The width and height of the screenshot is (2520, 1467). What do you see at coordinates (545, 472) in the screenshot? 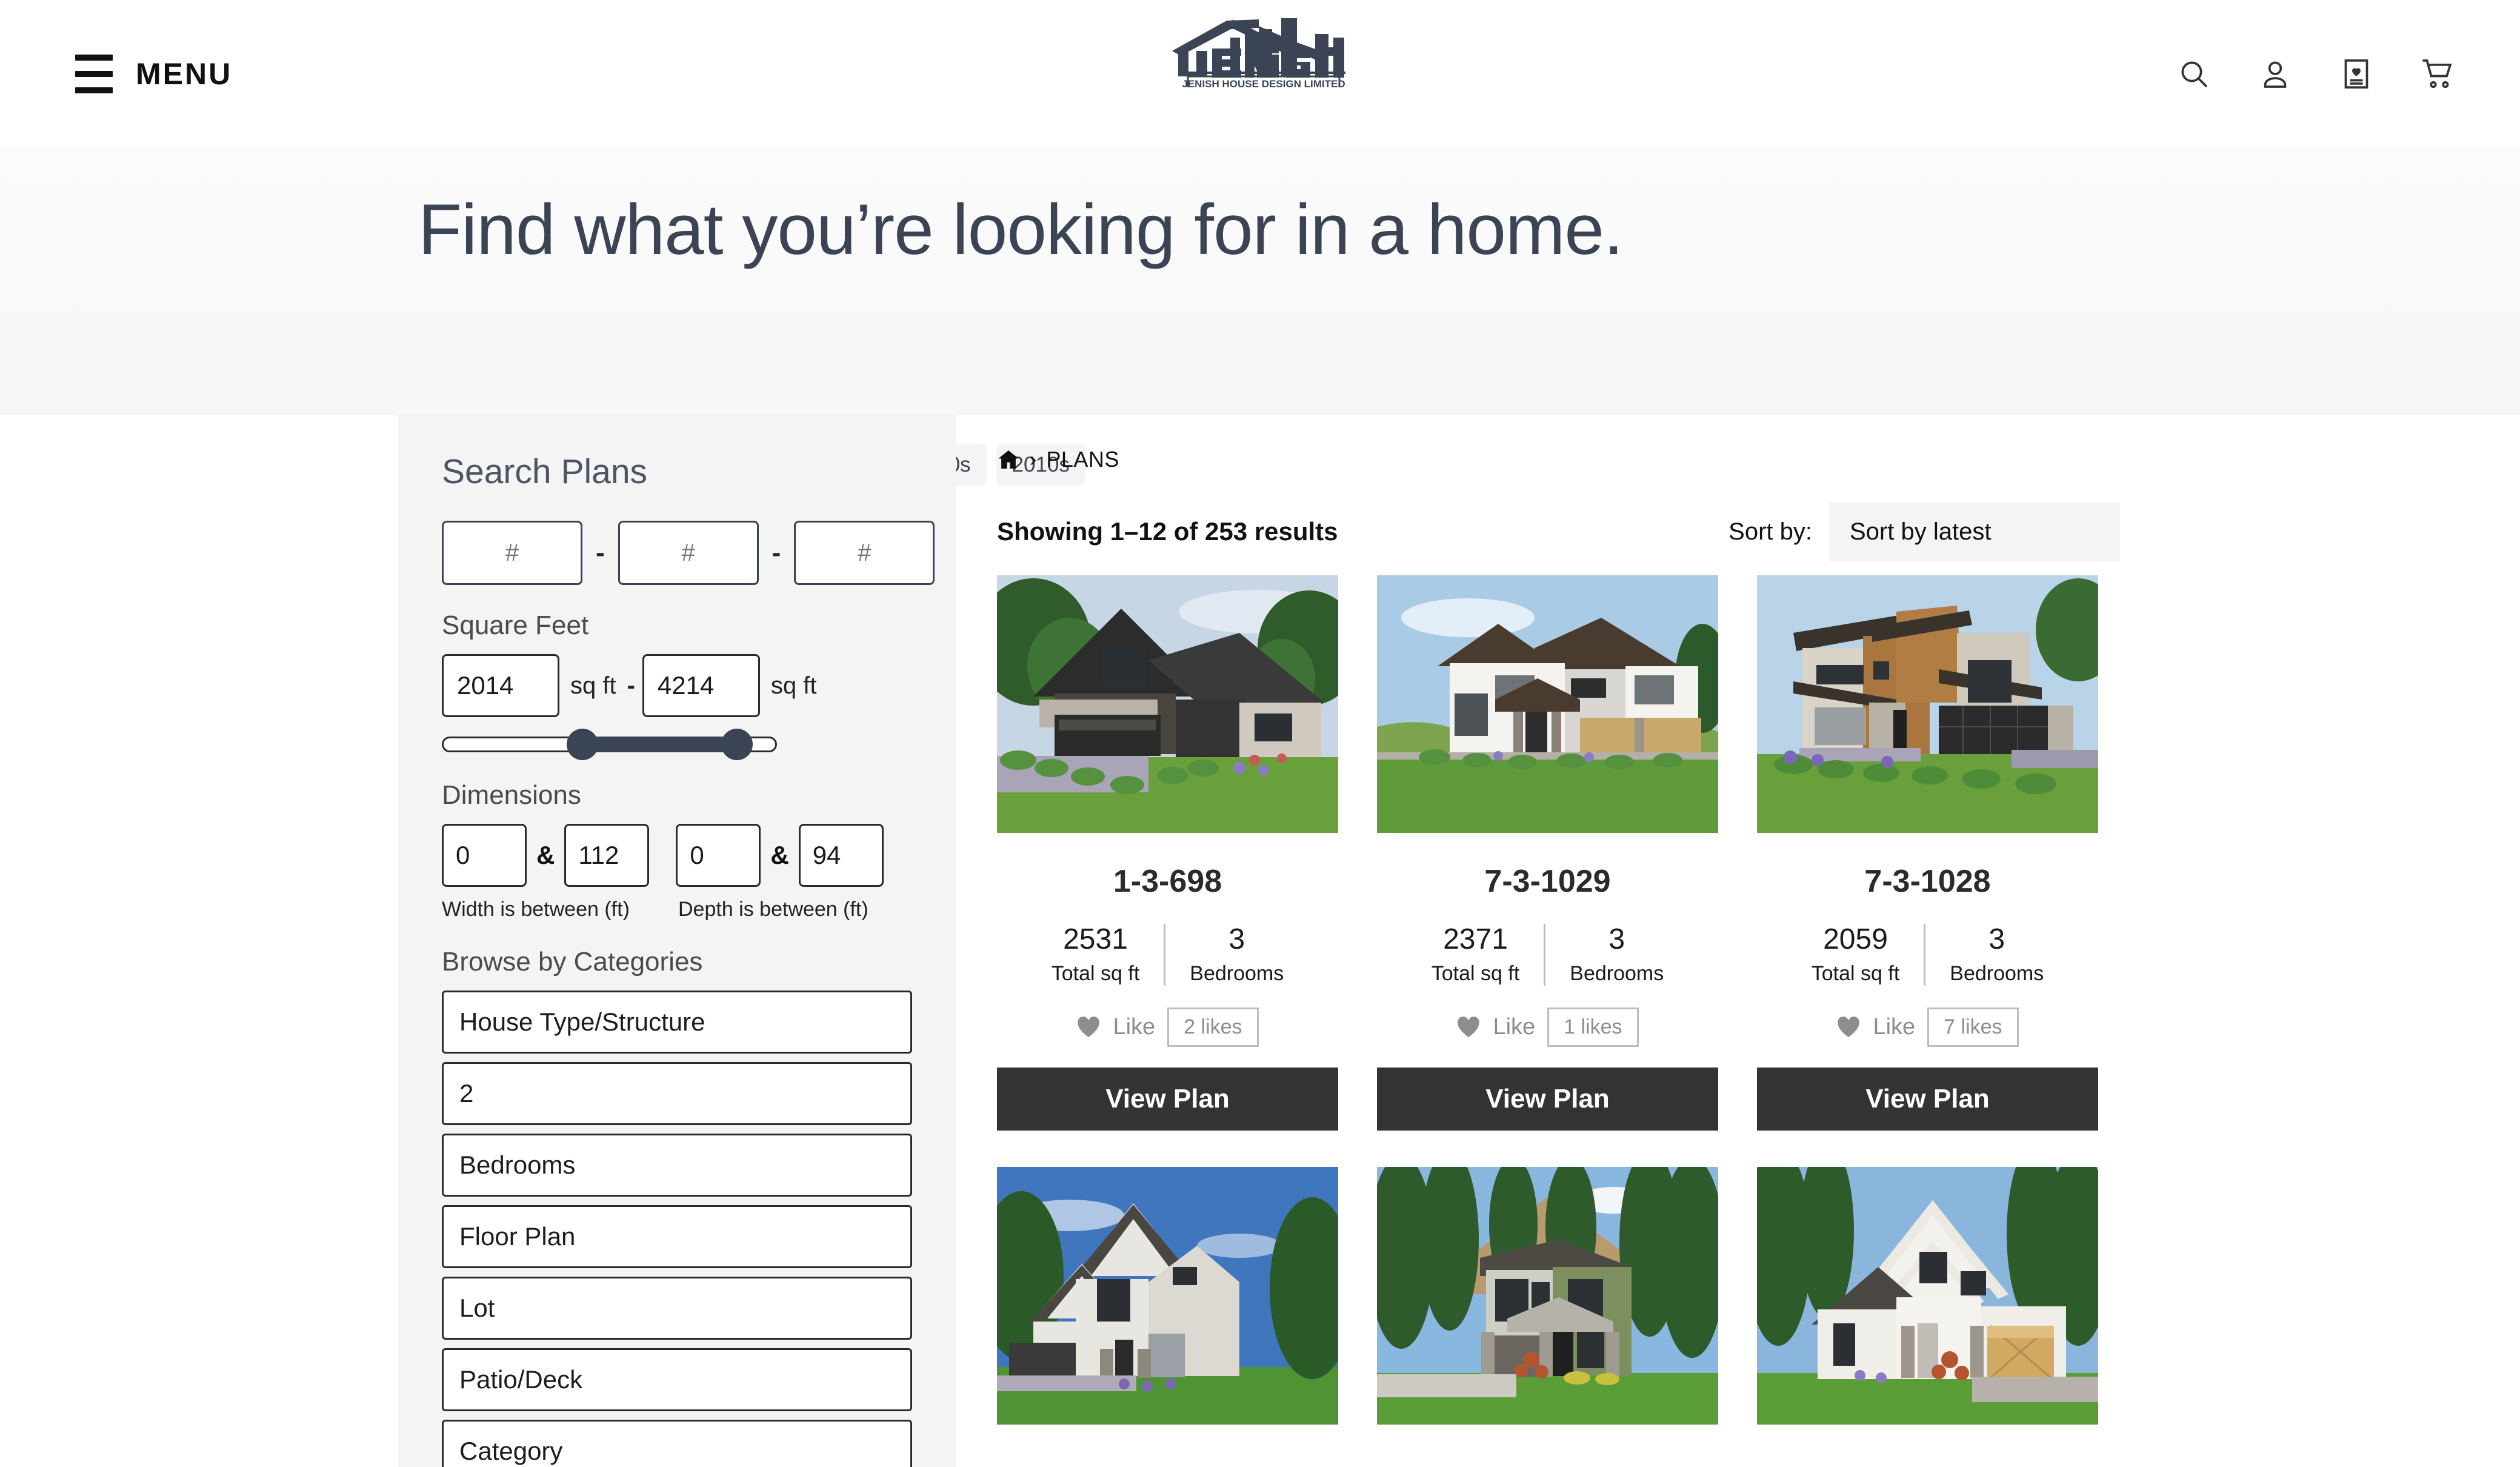
I see `search-plans-heading: Search Plans` at bounding box center [545, 472].